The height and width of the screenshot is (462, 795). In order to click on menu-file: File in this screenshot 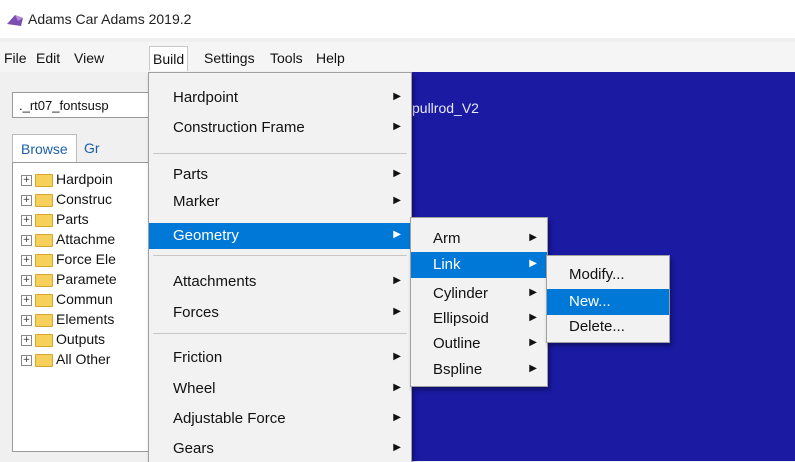, I will do `click(15, 58)`.